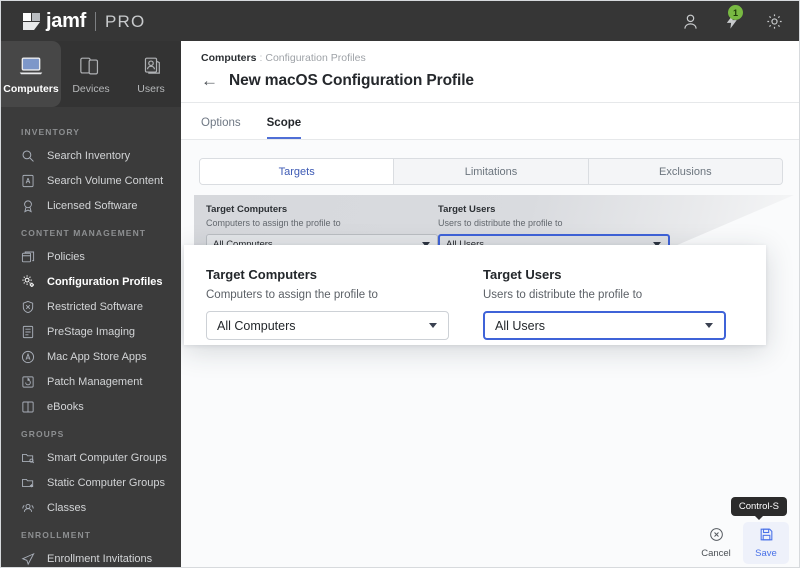  What do you see at coordinates (351, 80) in the screenshot?
I see `page-title: New macOS Configuration Profile` at bounding box center [351, 80].